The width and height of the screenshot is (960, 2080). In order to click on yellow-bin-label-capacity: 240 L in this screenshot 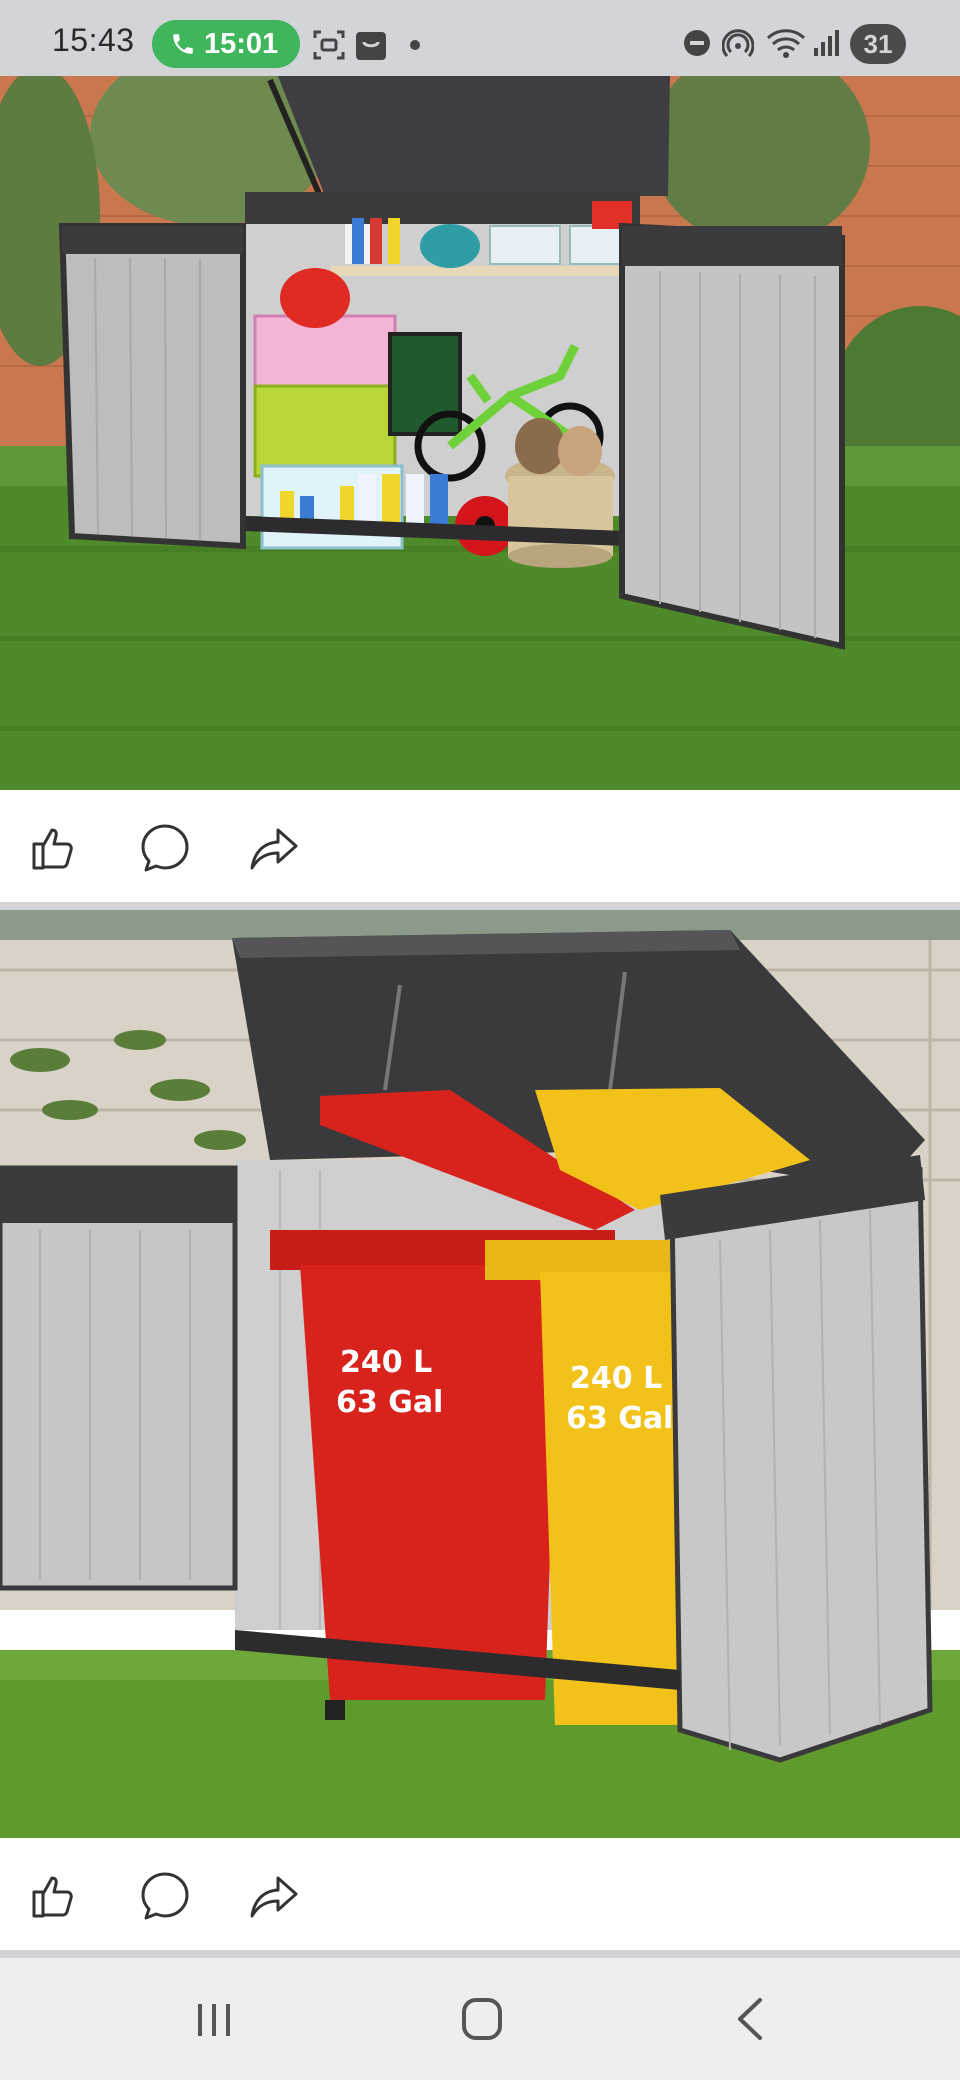, I will do `click(616, 1378)`.